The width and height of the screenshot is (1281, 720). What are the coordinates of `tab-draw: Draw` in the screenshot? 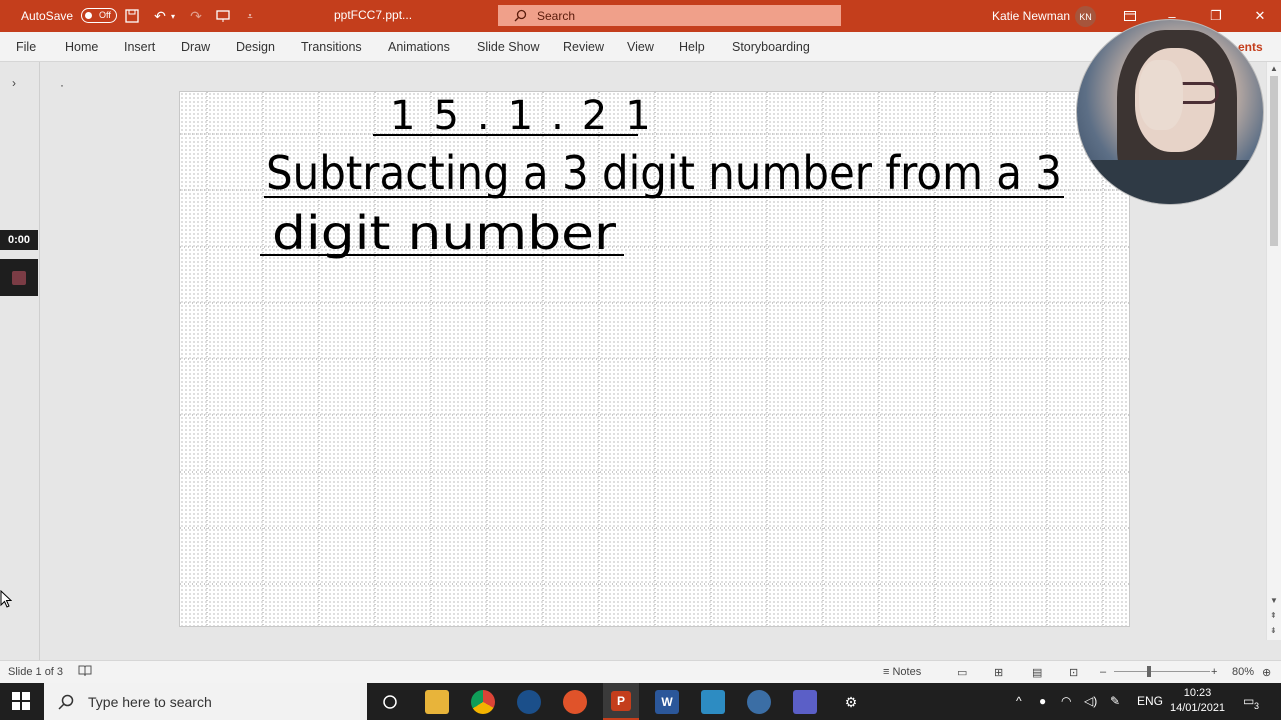 It's located at (195, 47).